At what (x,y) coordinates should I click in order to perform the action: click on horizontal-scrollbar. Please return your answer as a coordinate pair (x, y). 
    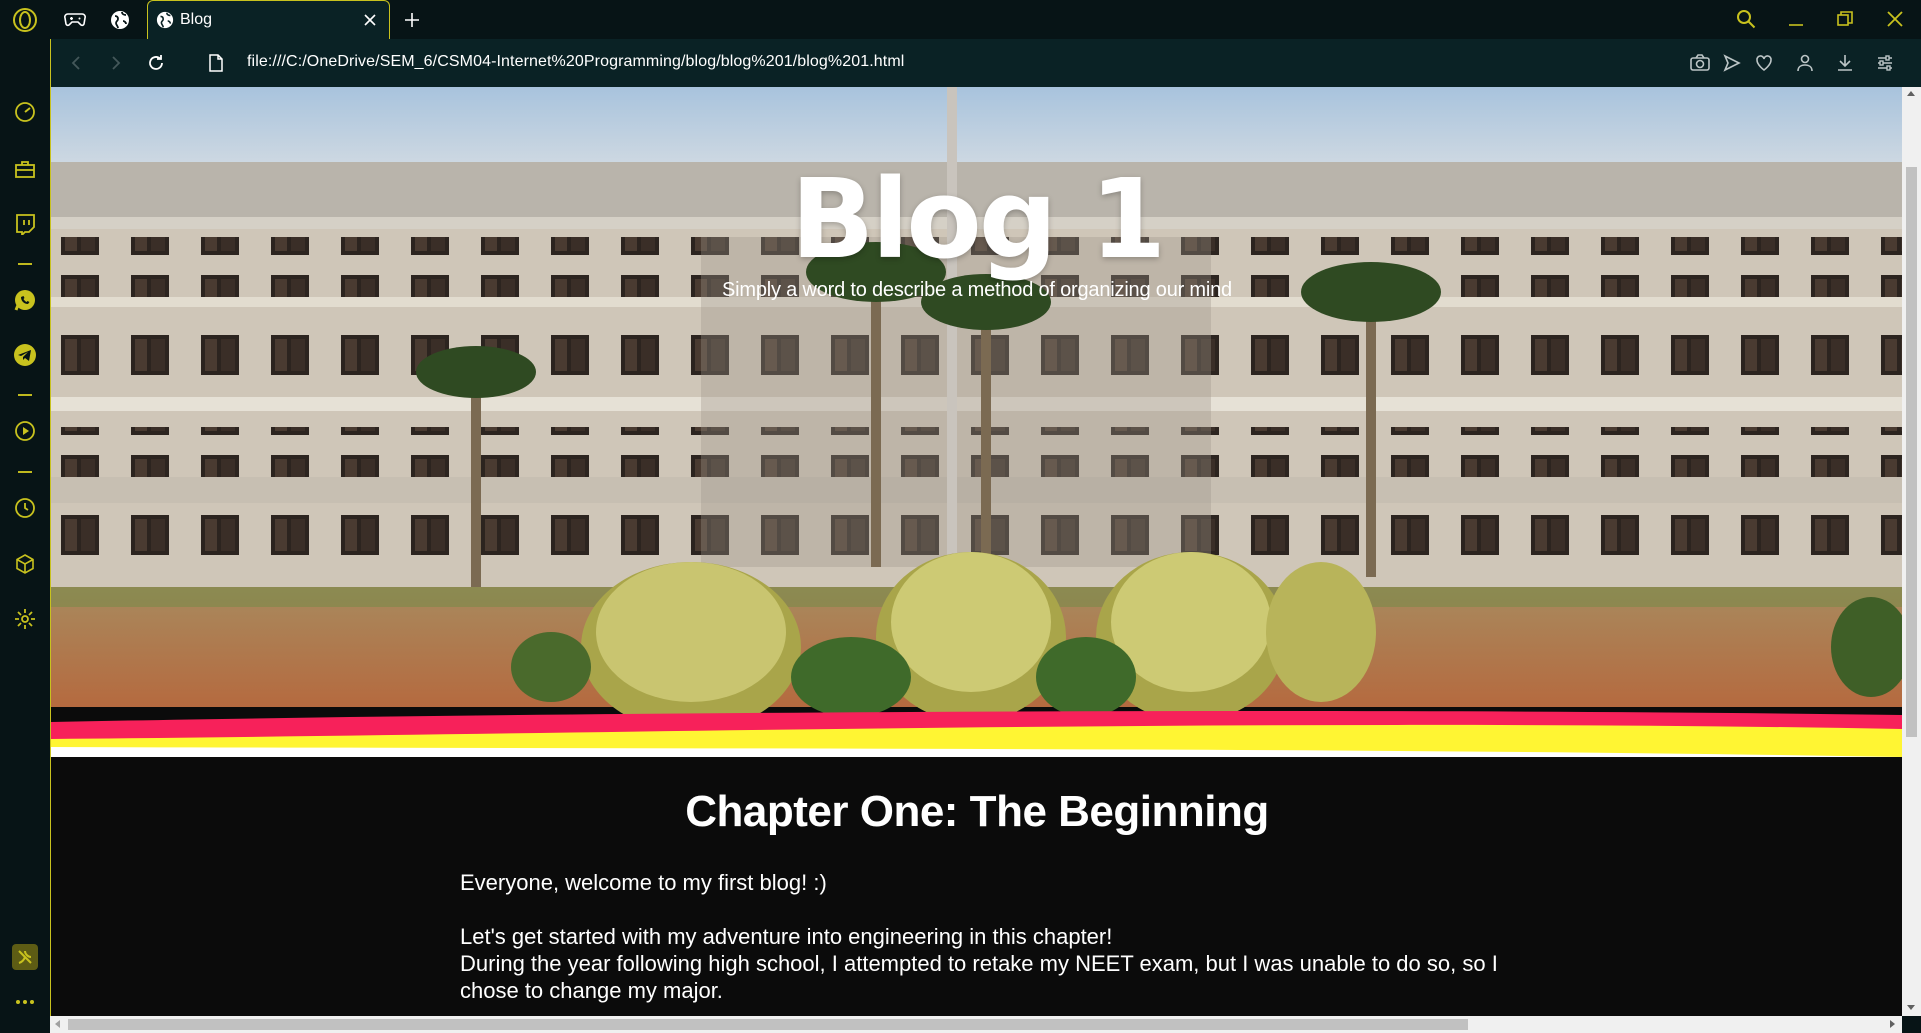
    Looking at the image, I should click on (976, 1024).